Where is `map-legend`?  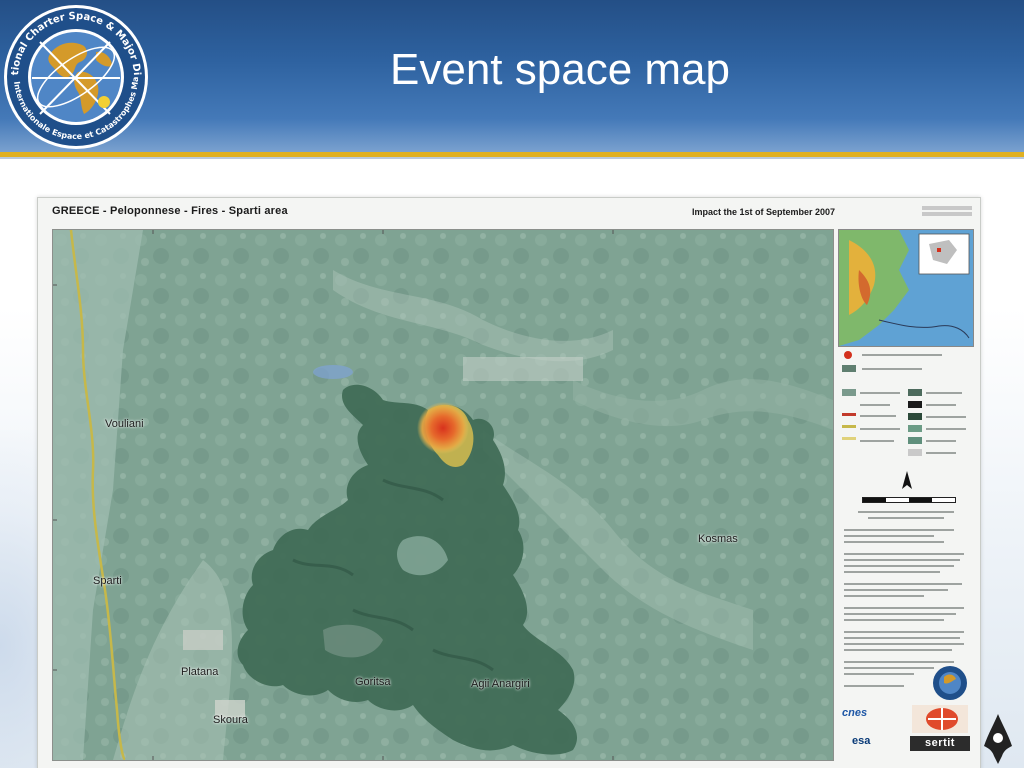
map-legend is located at coordinates (905, 409).